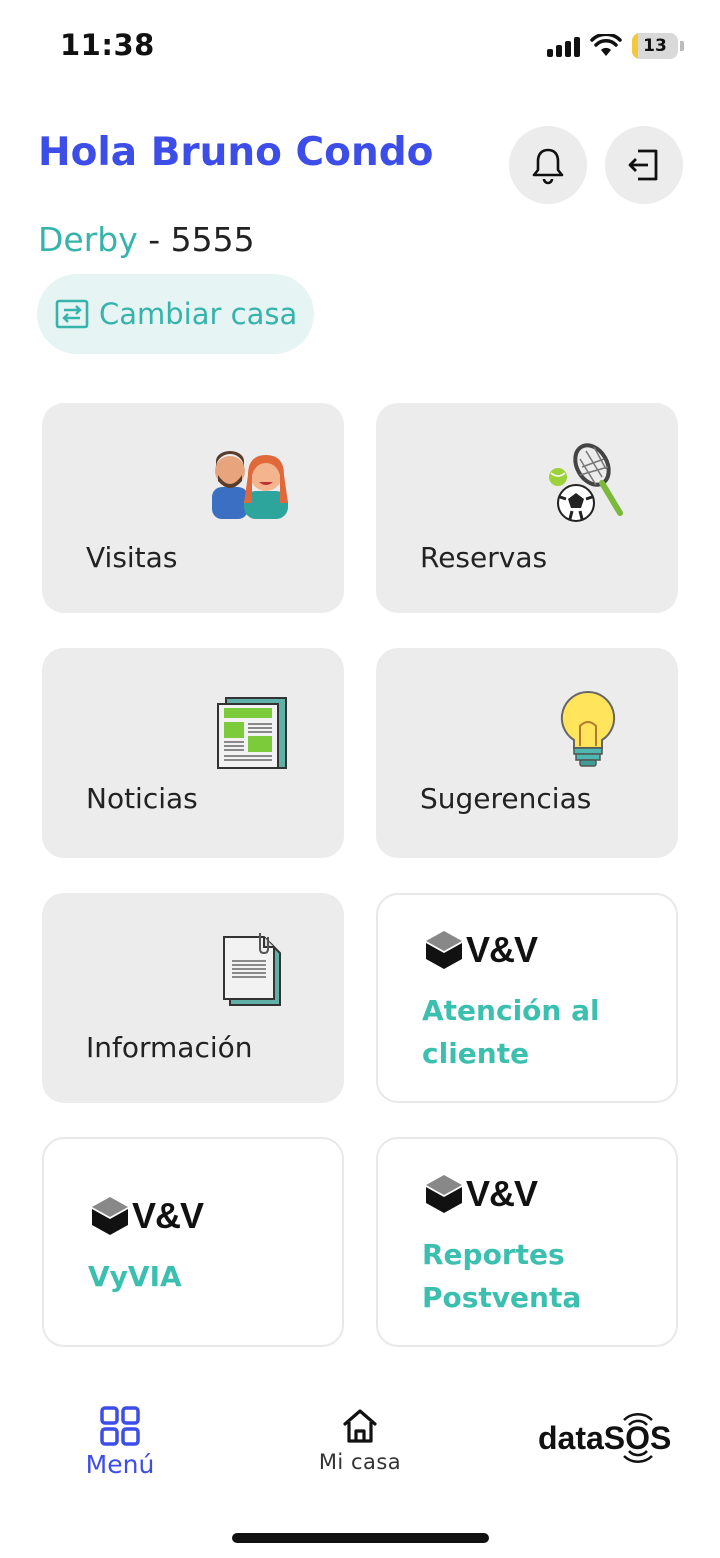 This screenshot has width=720, height=1558. Describe the element at coordinates (502, 1297) in the screenshot. I see `tile-reportes-line2: Postventa` at that location.